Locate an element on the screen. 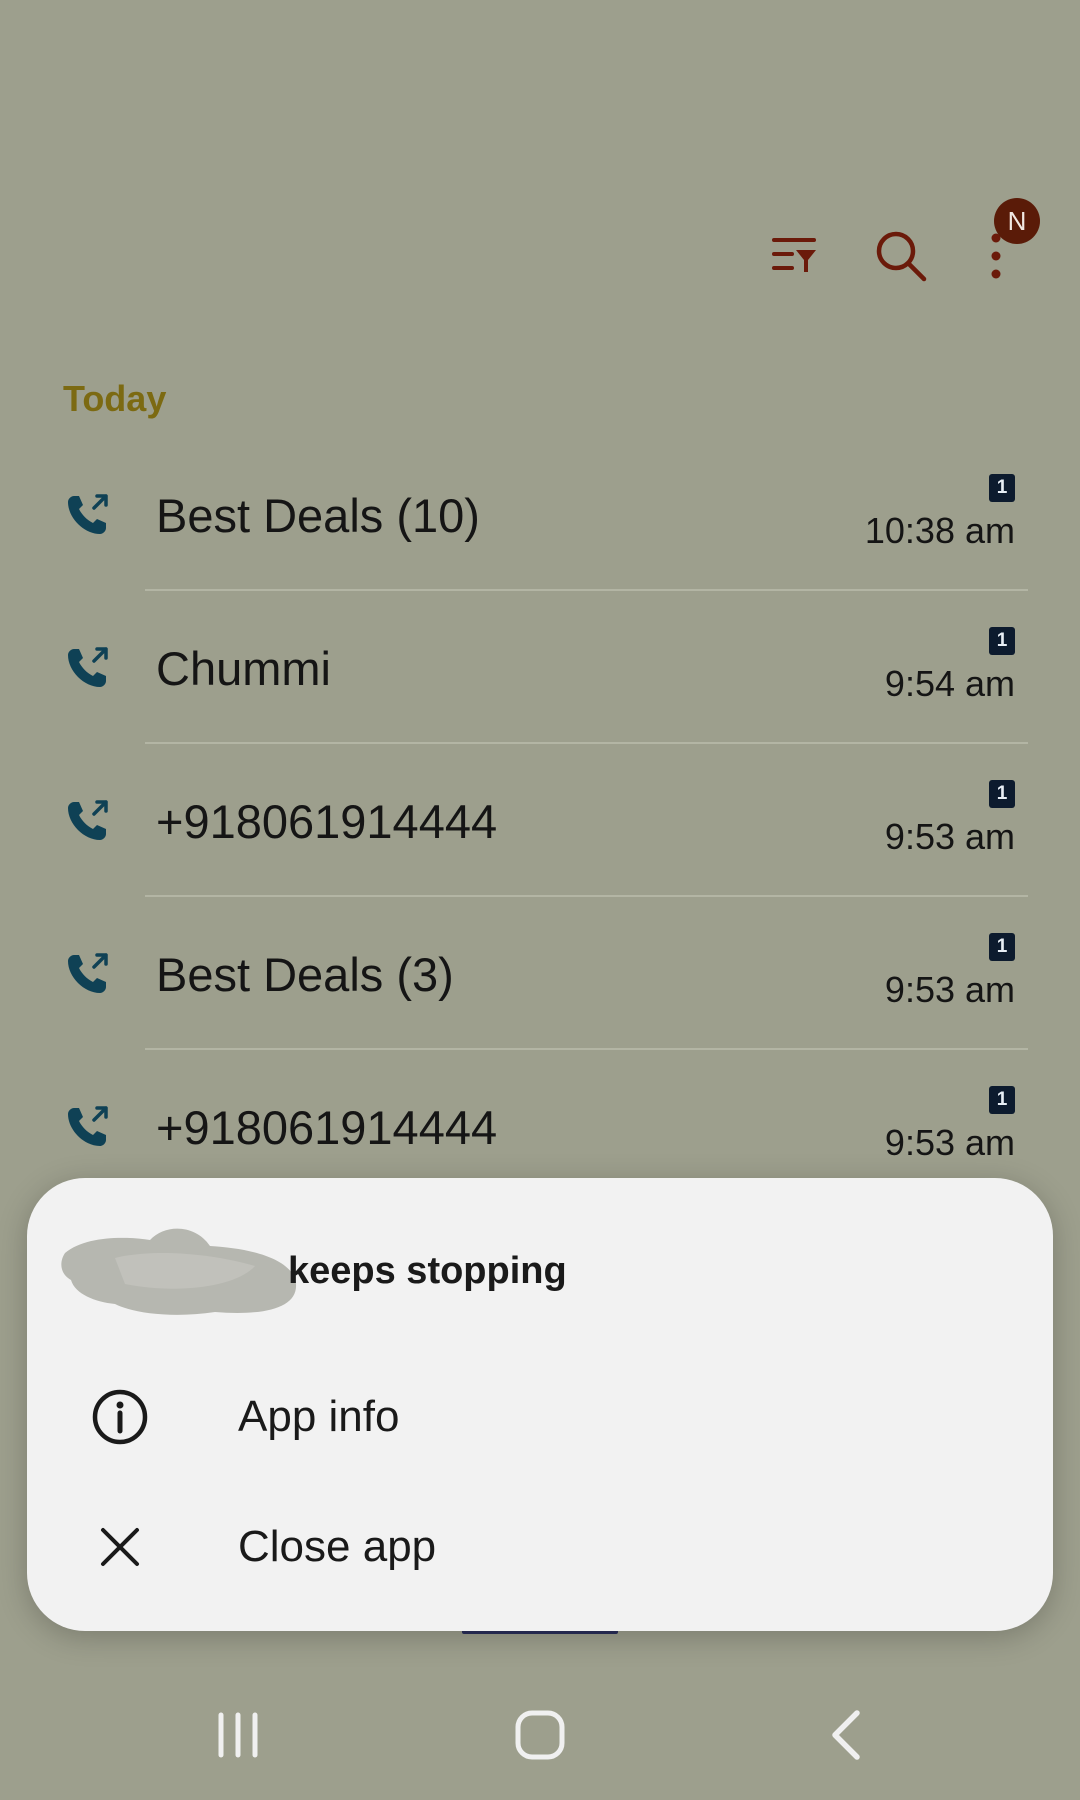 The width and height of the screenshot is (1080, 1800). call-time: 9:54 am is located at coordinates (949, 683).